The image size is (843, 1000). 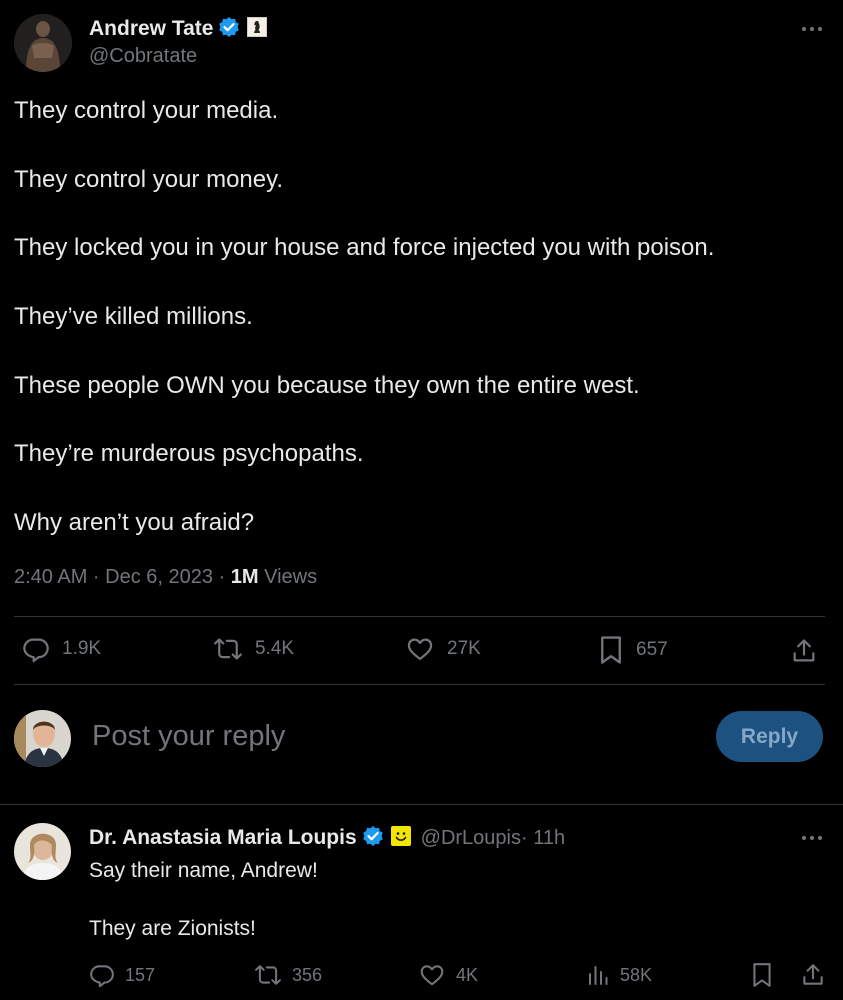 I want to click on chess-badge-icon, so click(x=257, y=29).